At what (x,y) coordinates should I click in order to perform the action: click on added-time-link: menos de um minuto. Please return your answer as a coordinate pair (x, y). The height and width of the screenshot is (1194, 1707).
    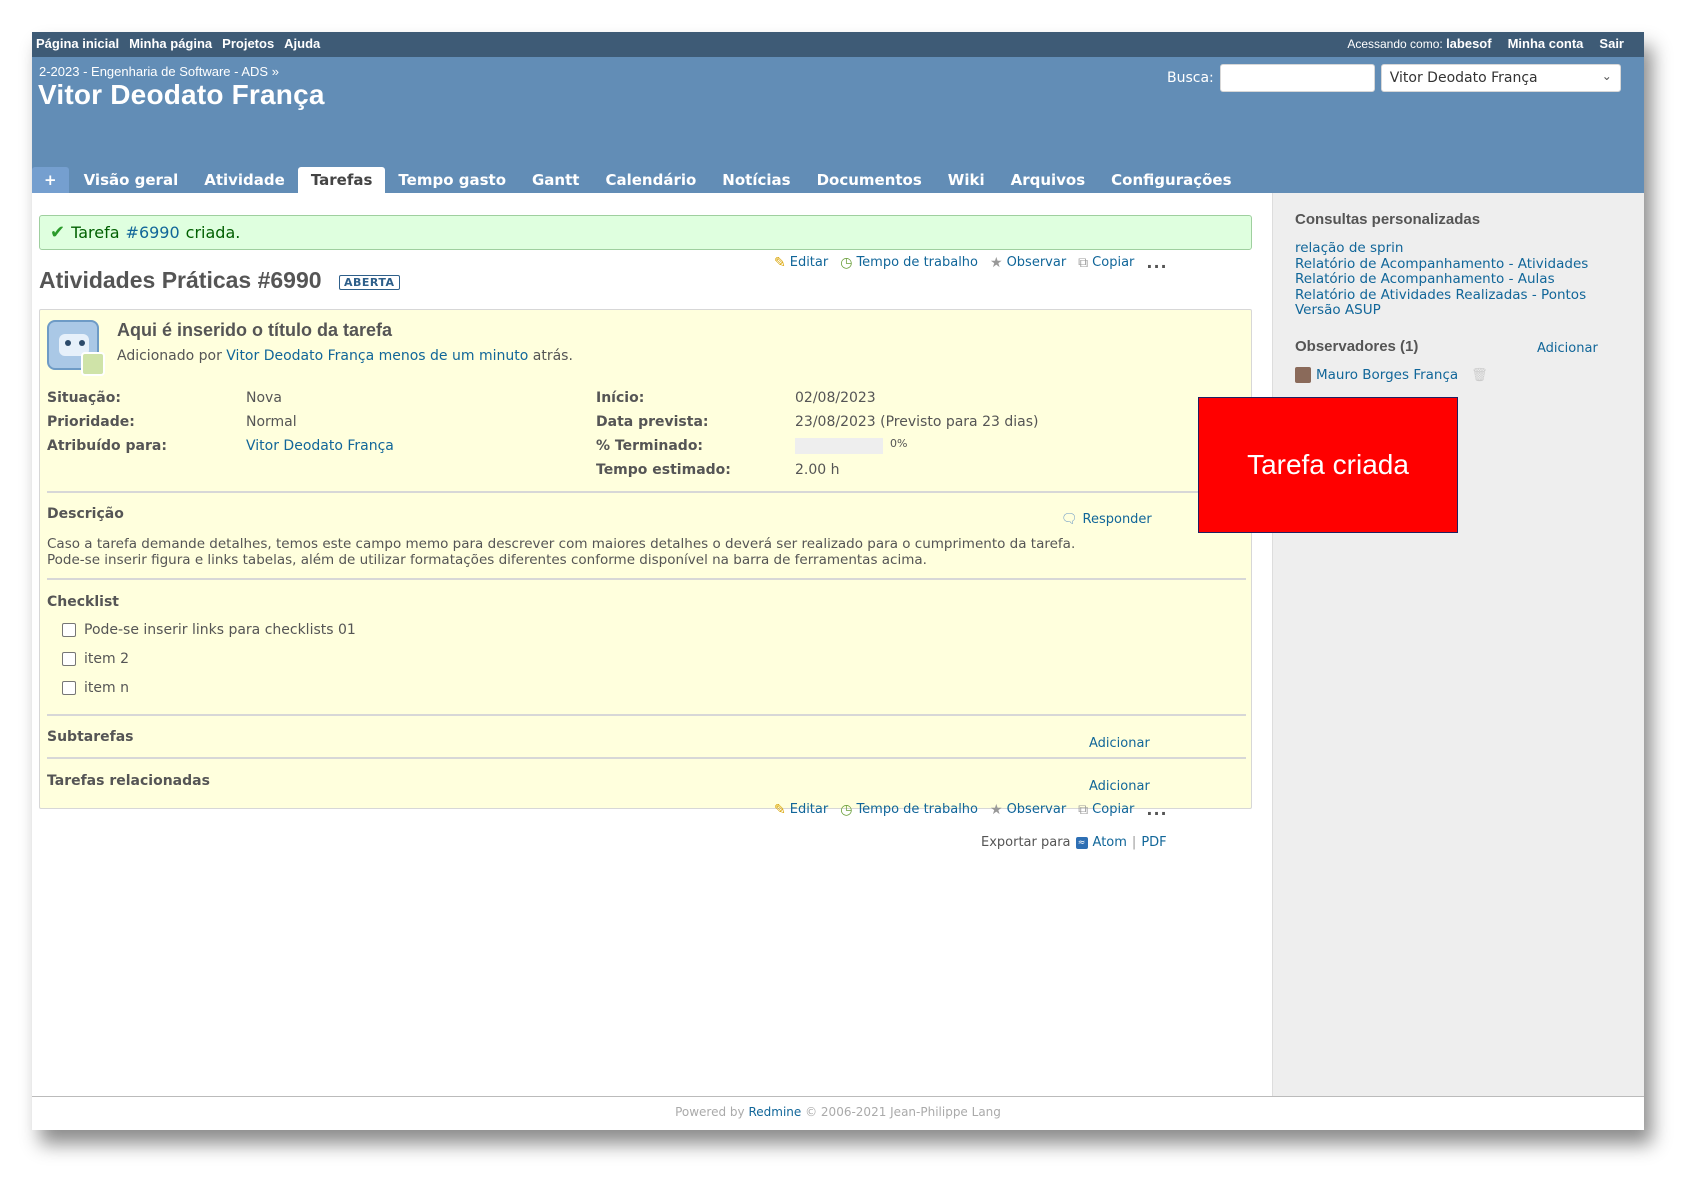
    Looking at the image, I should click on (454, 356).